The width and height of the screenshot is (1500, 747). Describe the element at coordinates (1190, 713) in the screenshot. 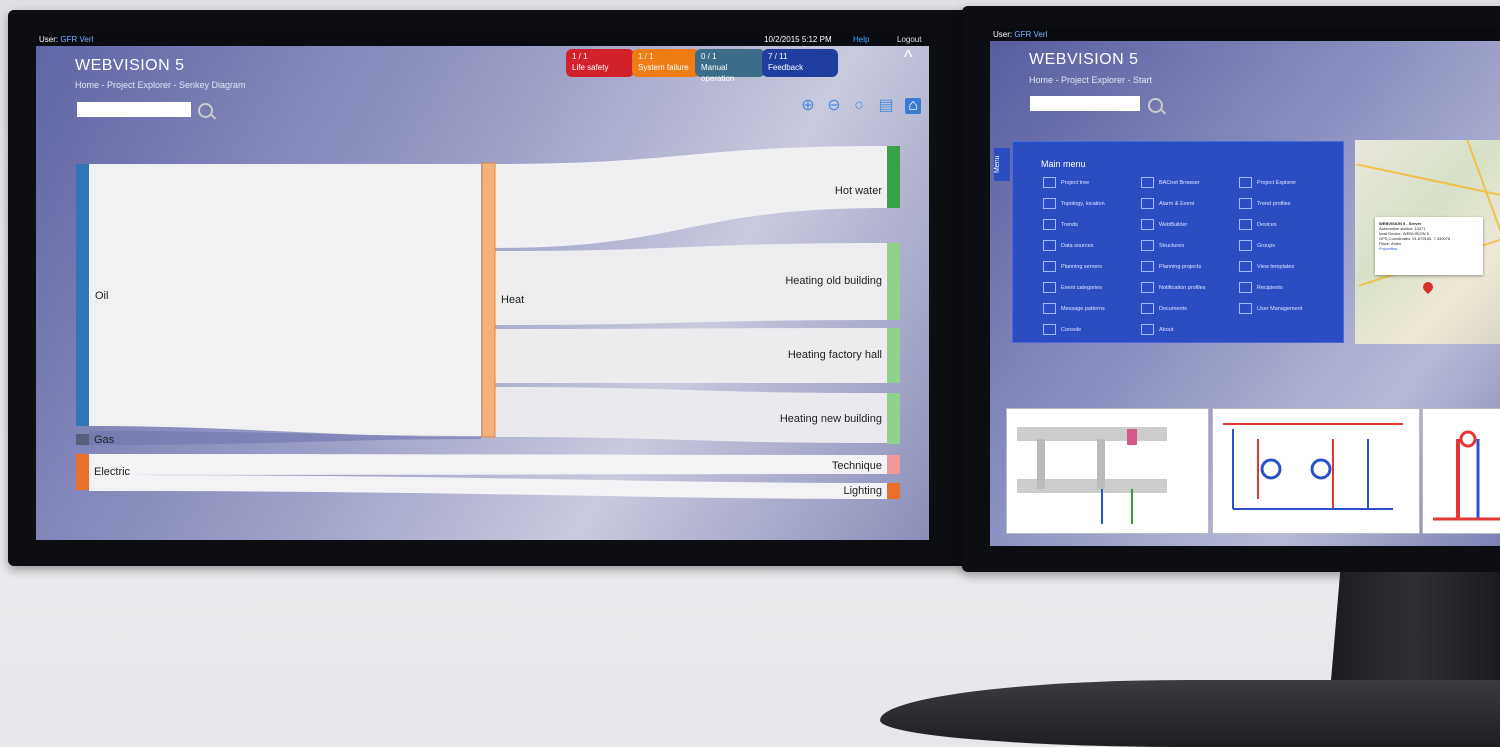

I see `monitor-stand-base` at that location.